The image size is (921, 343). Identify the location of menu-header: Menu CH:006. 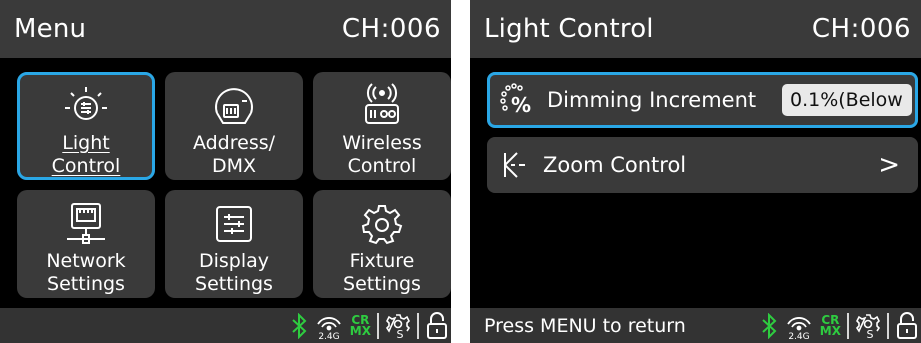
(225, 29).